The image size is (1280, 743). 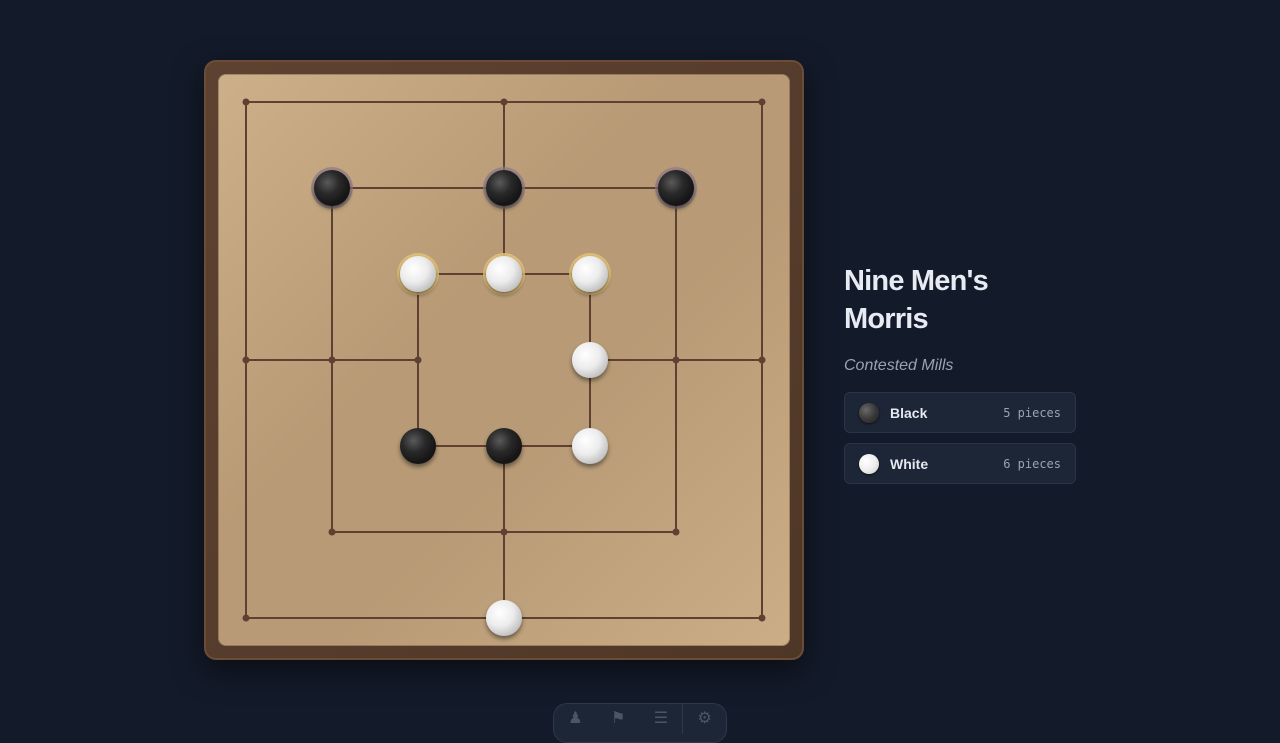 What do you see at coordinates (1032, 412) in the screenshot?
I see `piece-count: 5 pieces` at bounding box center [1032, 412].